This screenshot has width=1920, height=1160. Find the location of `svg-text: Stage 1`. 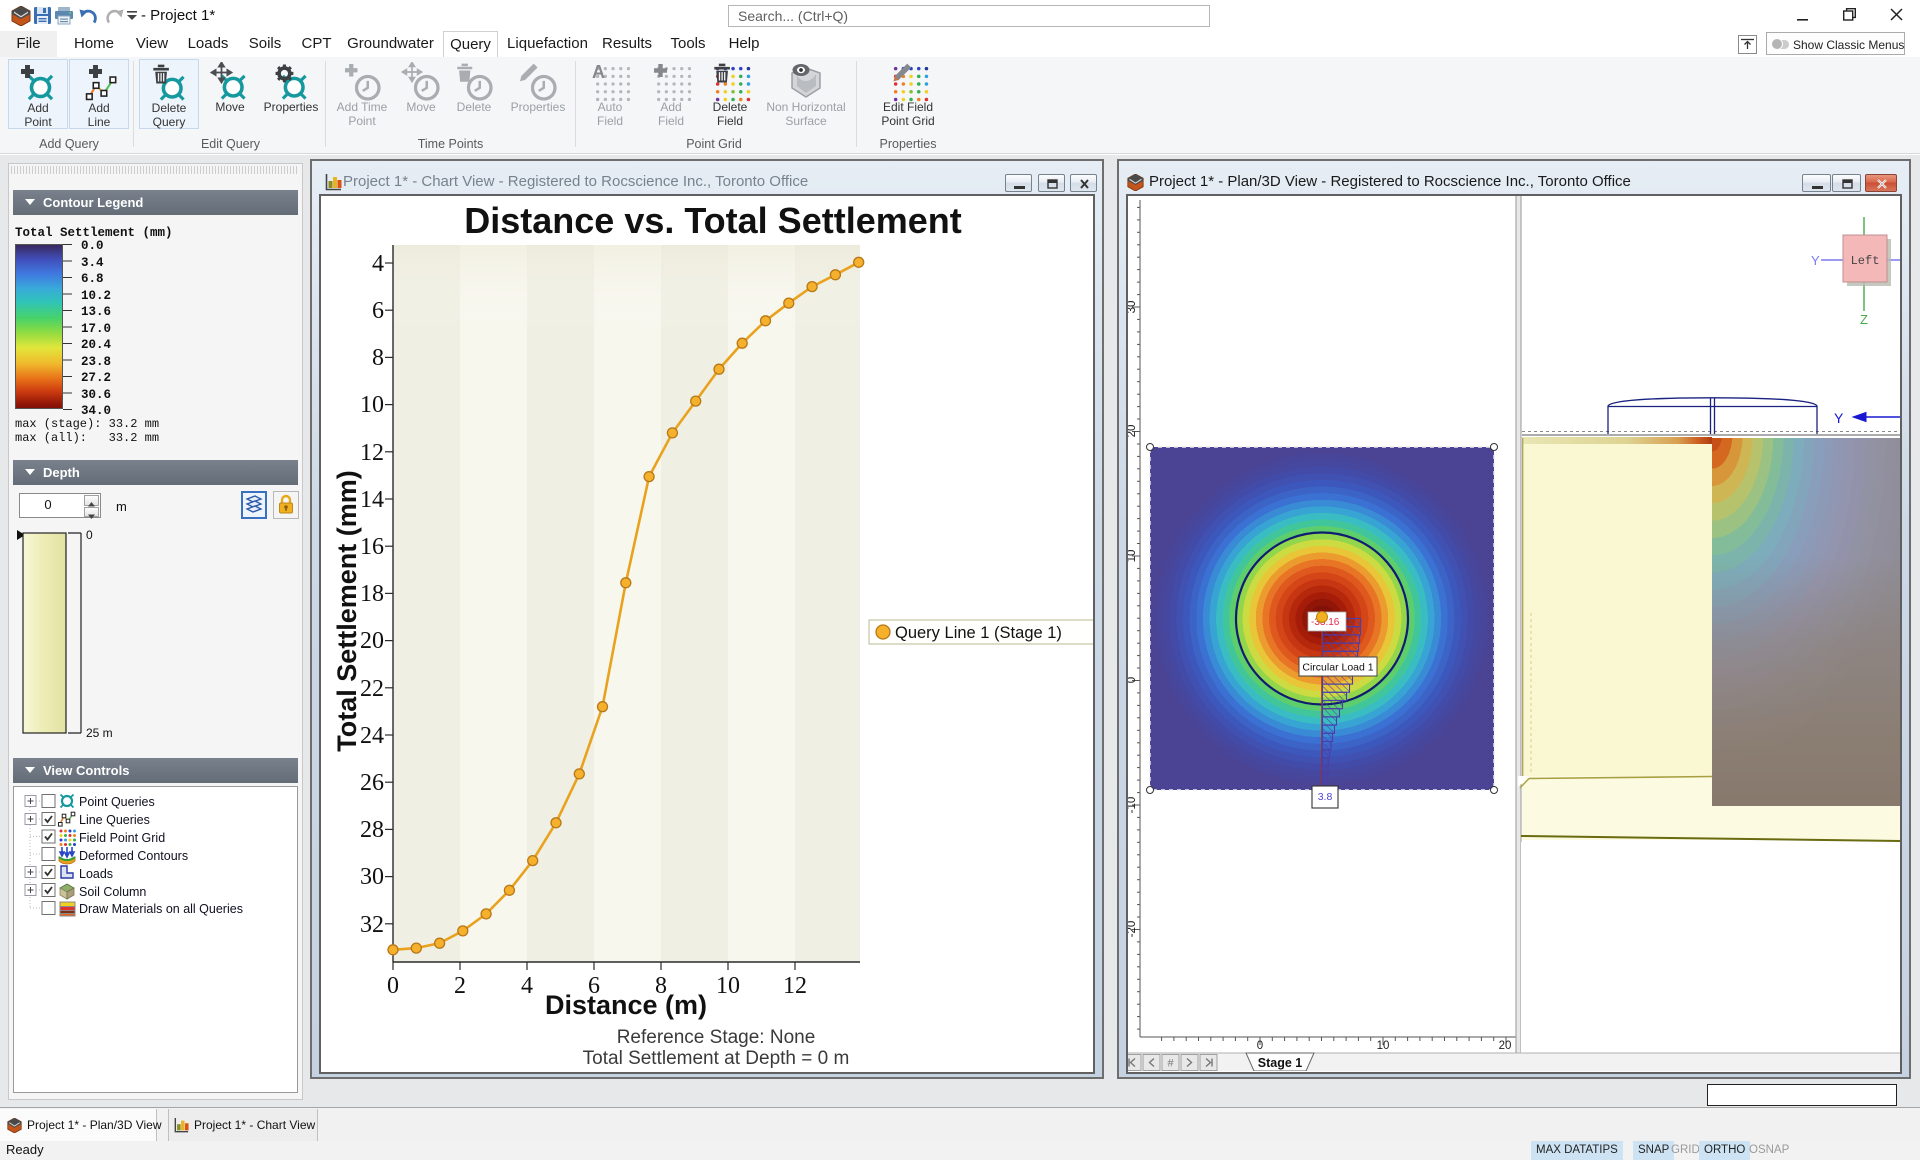

svg-text: Stage 1 is located at coordinates (1280, 1063).